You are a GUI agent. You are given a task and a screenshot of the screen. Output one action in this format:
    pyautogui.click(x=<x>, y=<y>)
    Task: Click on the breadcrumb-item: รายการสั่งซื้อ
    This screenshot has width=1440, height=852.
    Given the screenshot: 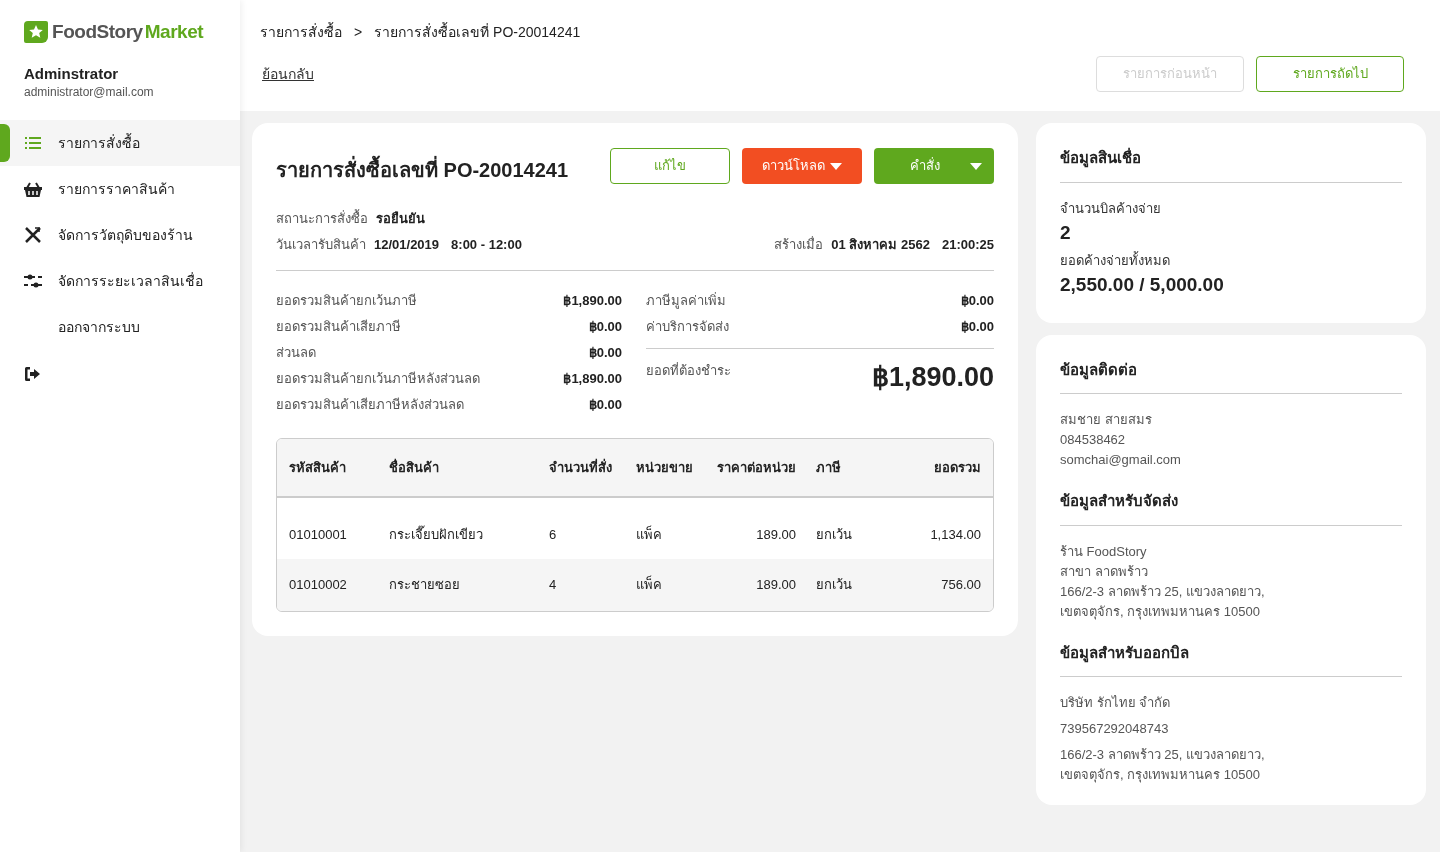 What is the action you would take?
    pyautogui.click(x=301, y=32)
    